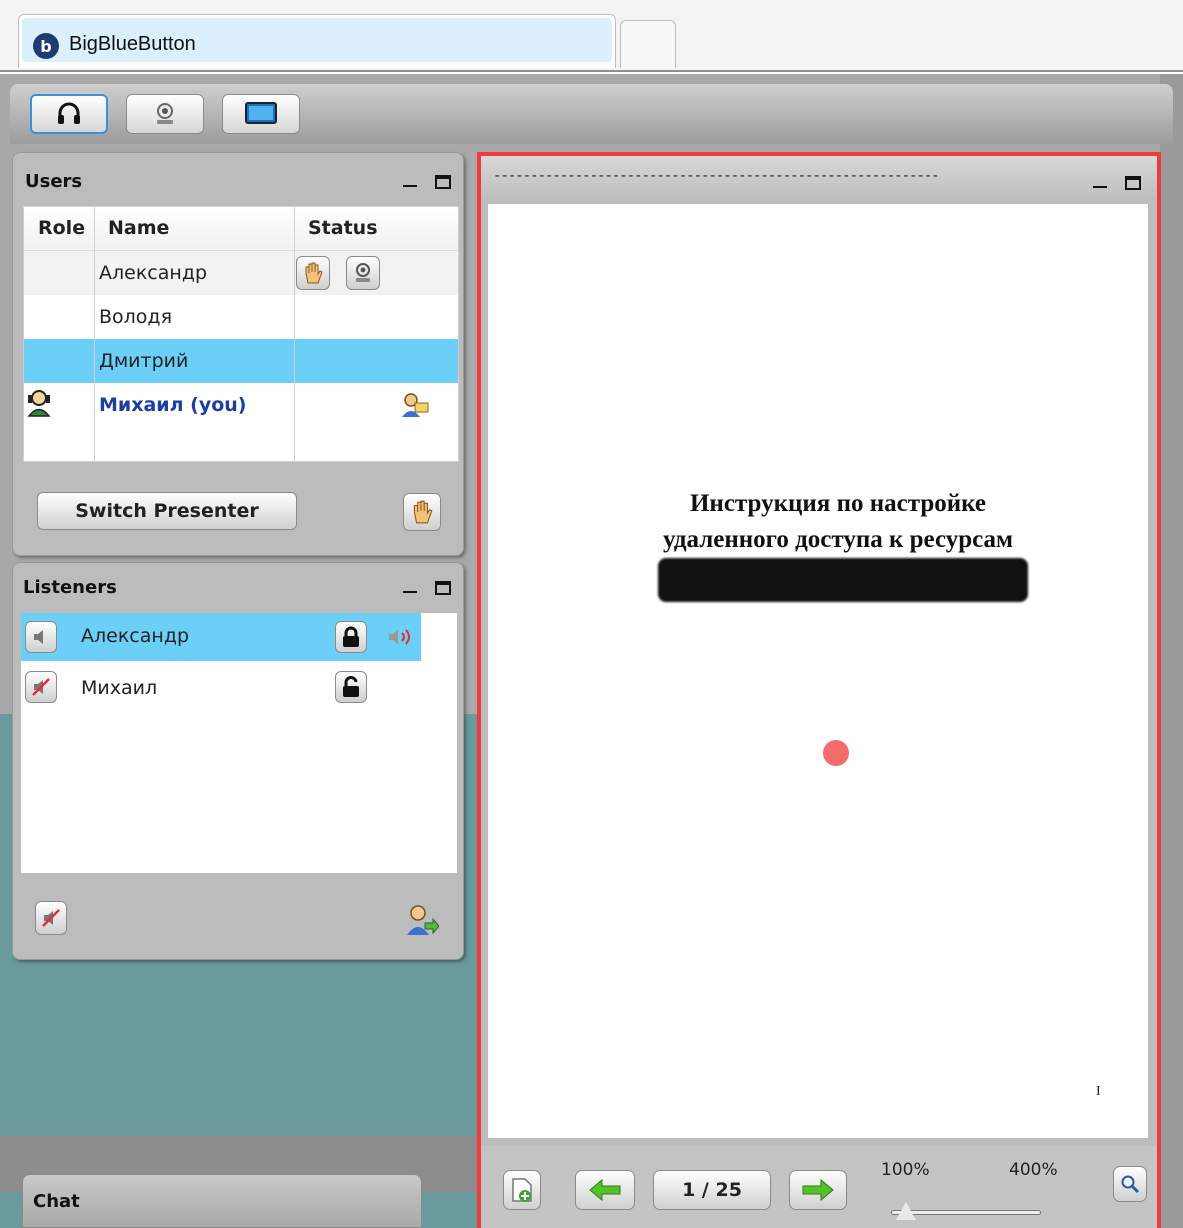 The image size is (1183, 1228). I want to click on browser-tab-title: BigBlueButton, so click(132, 44).